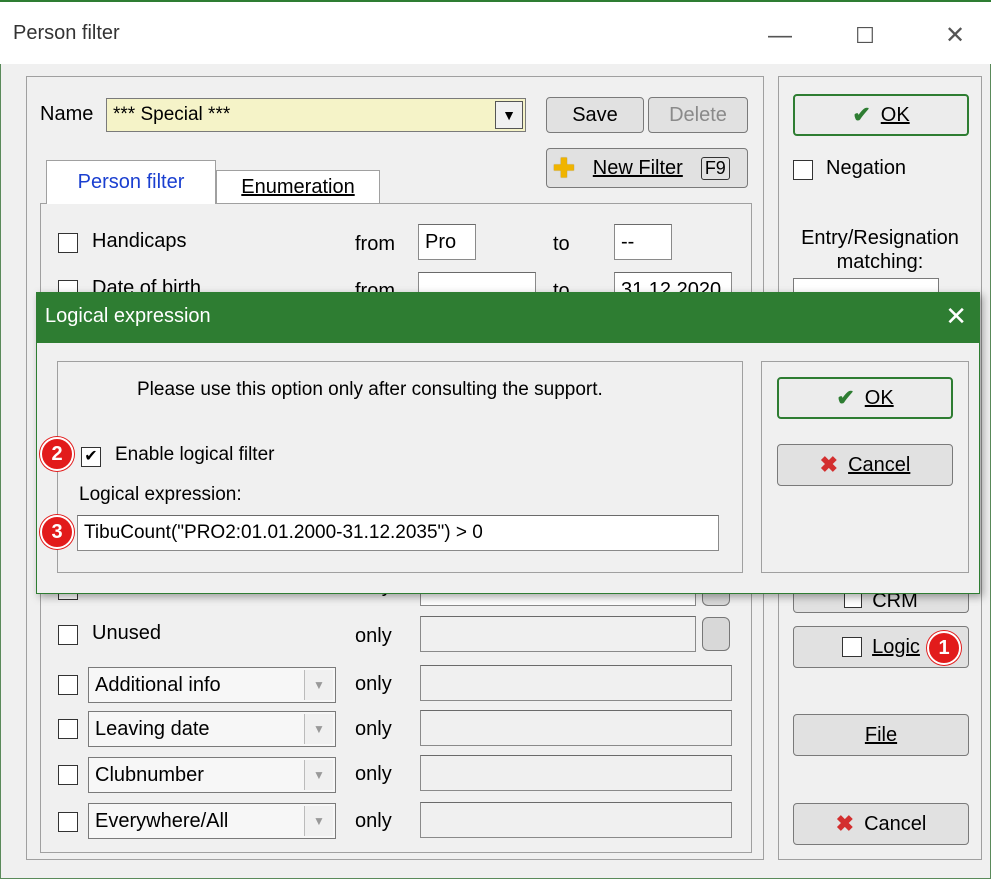  Describe the element at coordinates (373, 729) in the screenshot. I see `leaving-date-only-label: only` at that location.